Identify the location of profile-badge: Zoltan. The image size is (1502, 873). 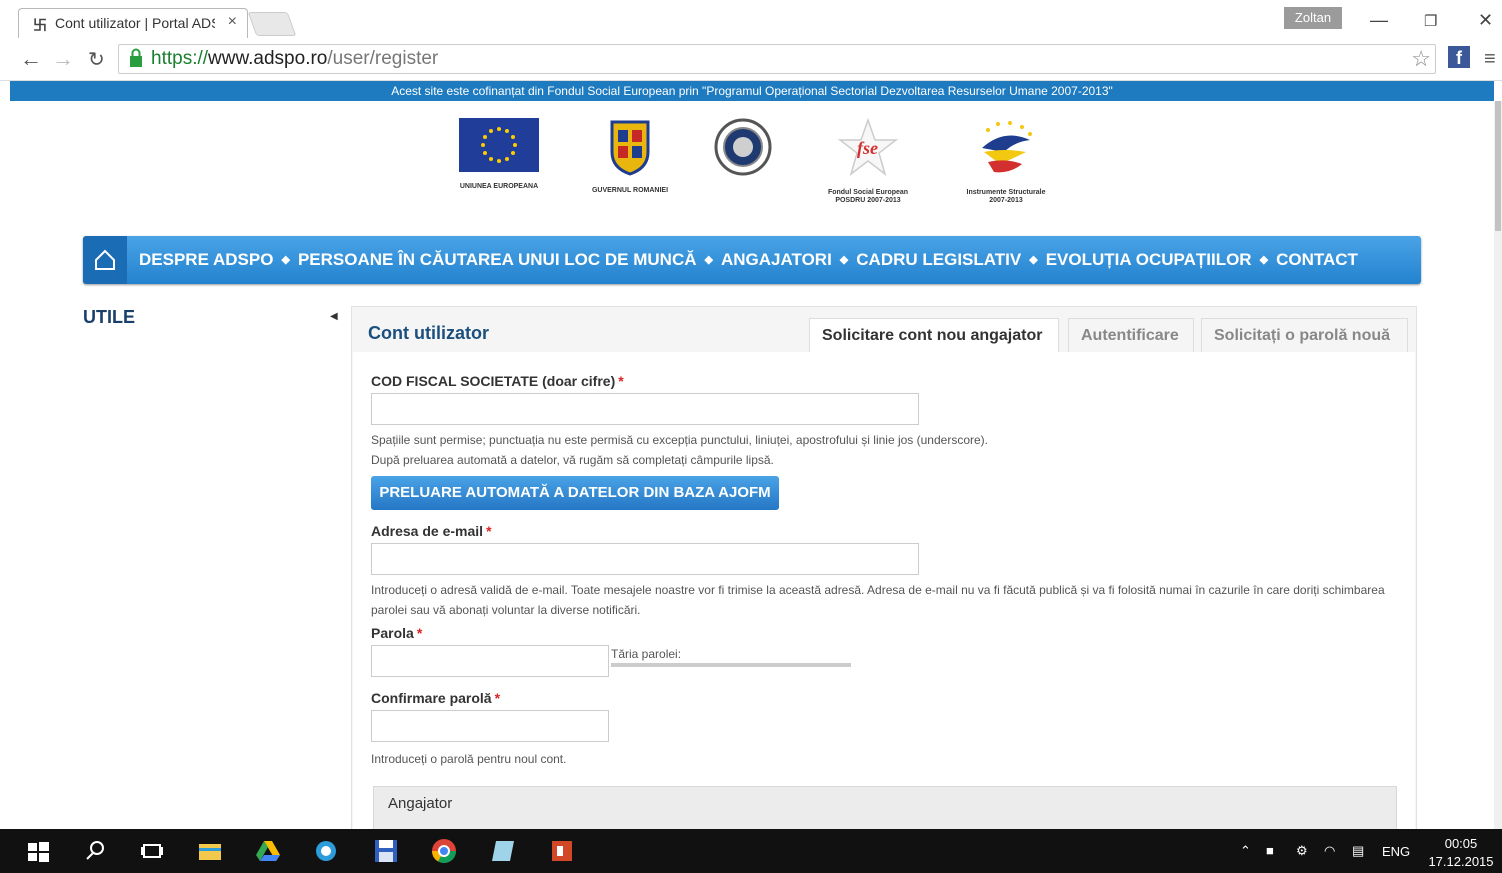
(1313, 18).